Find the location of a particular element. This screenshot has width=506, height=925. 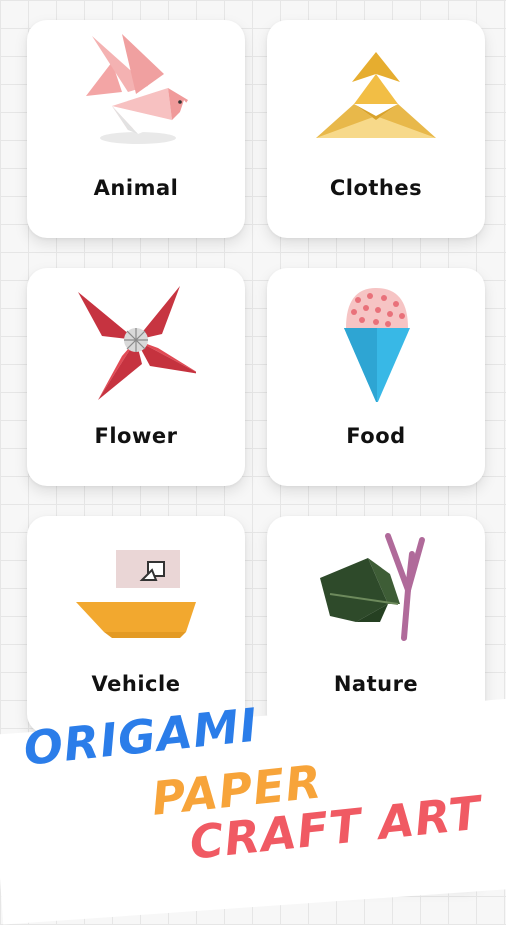

category-card-clothes: Clothes is located at coordinates (376, 129).